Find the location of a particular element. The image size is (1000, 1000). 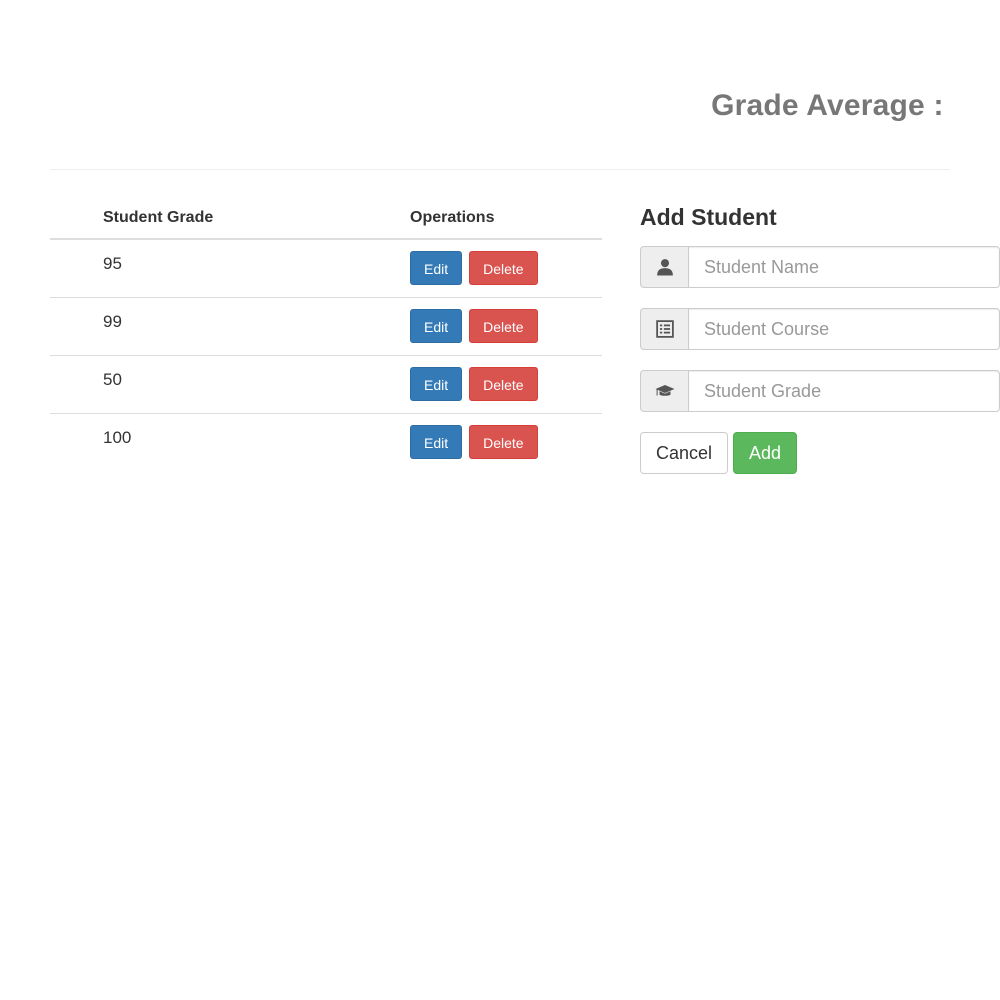

cancel-button: Cancel is located at coordinates (684, 453).